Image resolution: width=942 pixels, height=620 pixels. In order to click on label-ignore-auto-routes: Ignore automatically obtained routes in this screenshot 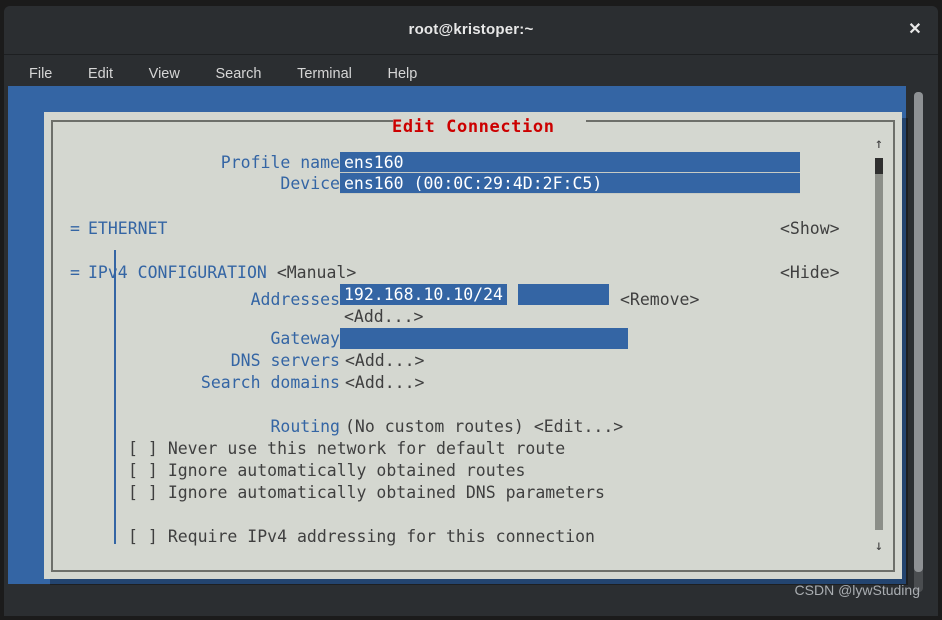, I will do `click(346, 470)`.